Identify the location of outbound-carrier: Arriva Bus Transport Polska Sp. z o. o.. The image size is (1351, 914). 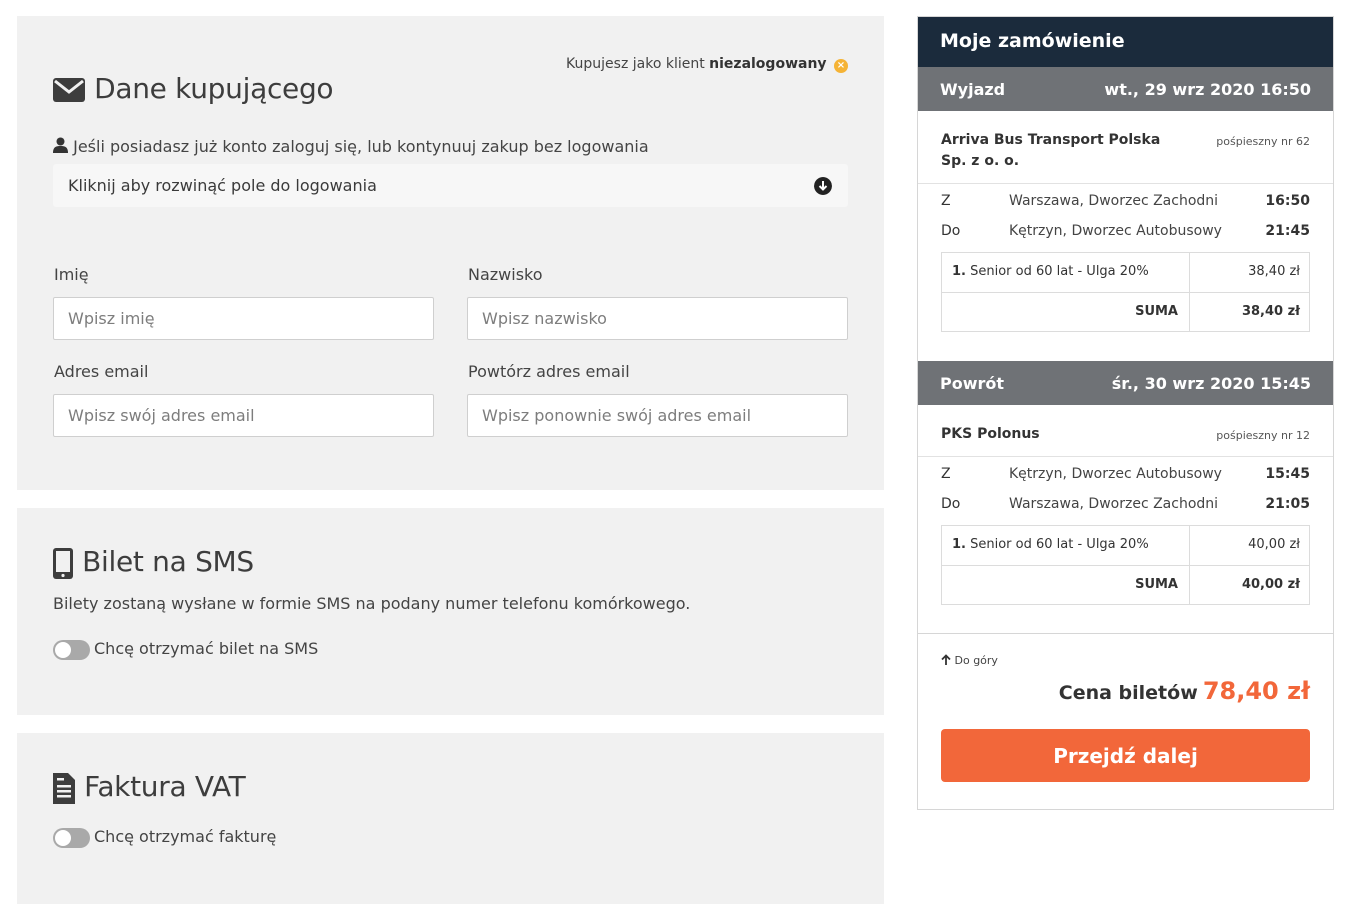
(1050, 151).